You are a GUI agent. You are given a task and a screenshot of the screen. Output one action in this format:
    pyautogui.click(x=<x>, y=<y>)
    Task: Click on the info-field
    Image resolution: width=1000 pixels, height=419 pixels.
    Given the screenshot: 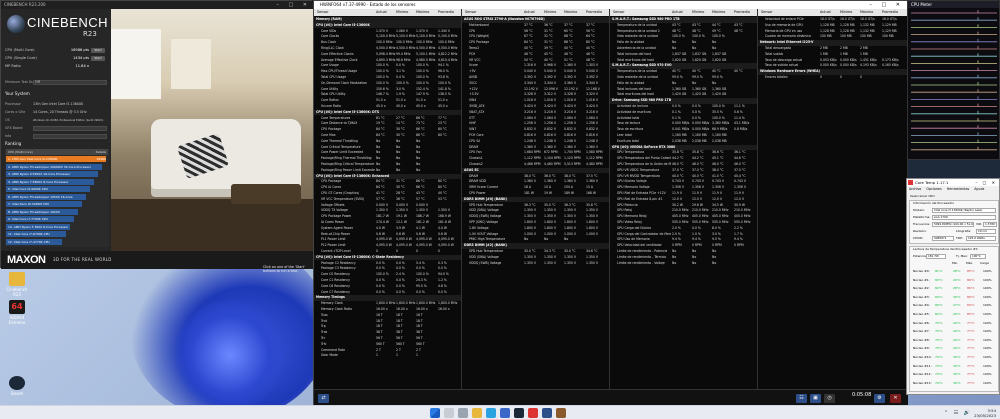 What is the action you would take?
    pyautogui.click(x=70, y=136)
    